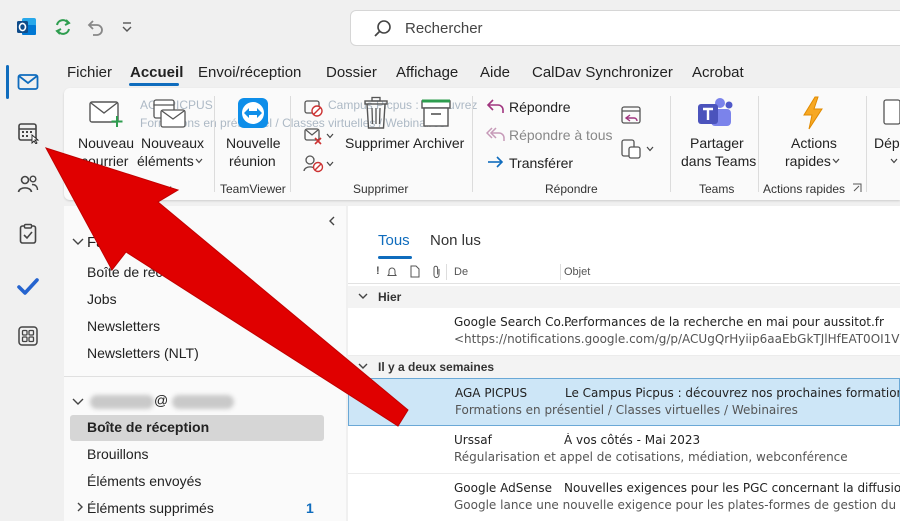 This screenshot has width=900, height=521. I want to click on new-items-icon, so click(169, 113).